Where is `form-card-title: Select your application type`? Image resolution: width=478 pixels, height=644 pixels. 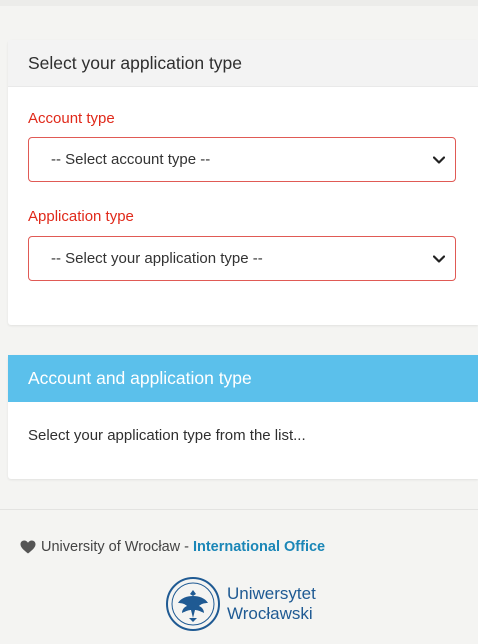
form-card-title: Select your application type is located at coordinates (243, 63).